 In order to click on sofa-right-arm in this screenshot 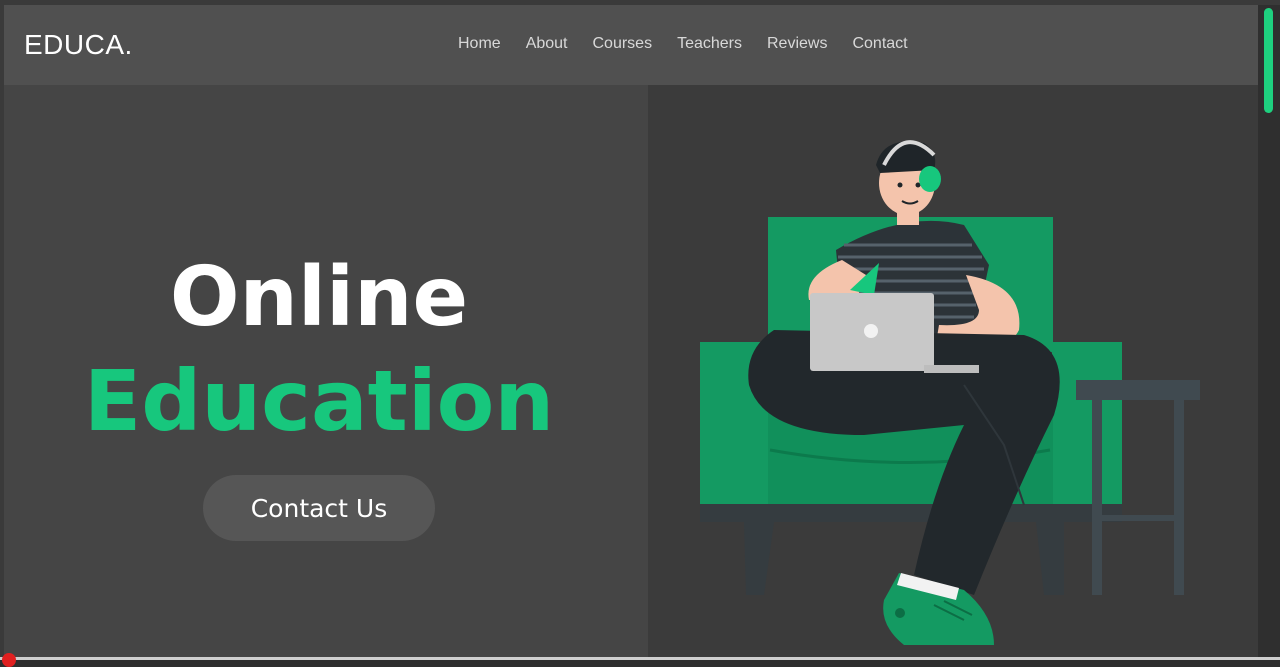, I will do `click(1087, 423)`.